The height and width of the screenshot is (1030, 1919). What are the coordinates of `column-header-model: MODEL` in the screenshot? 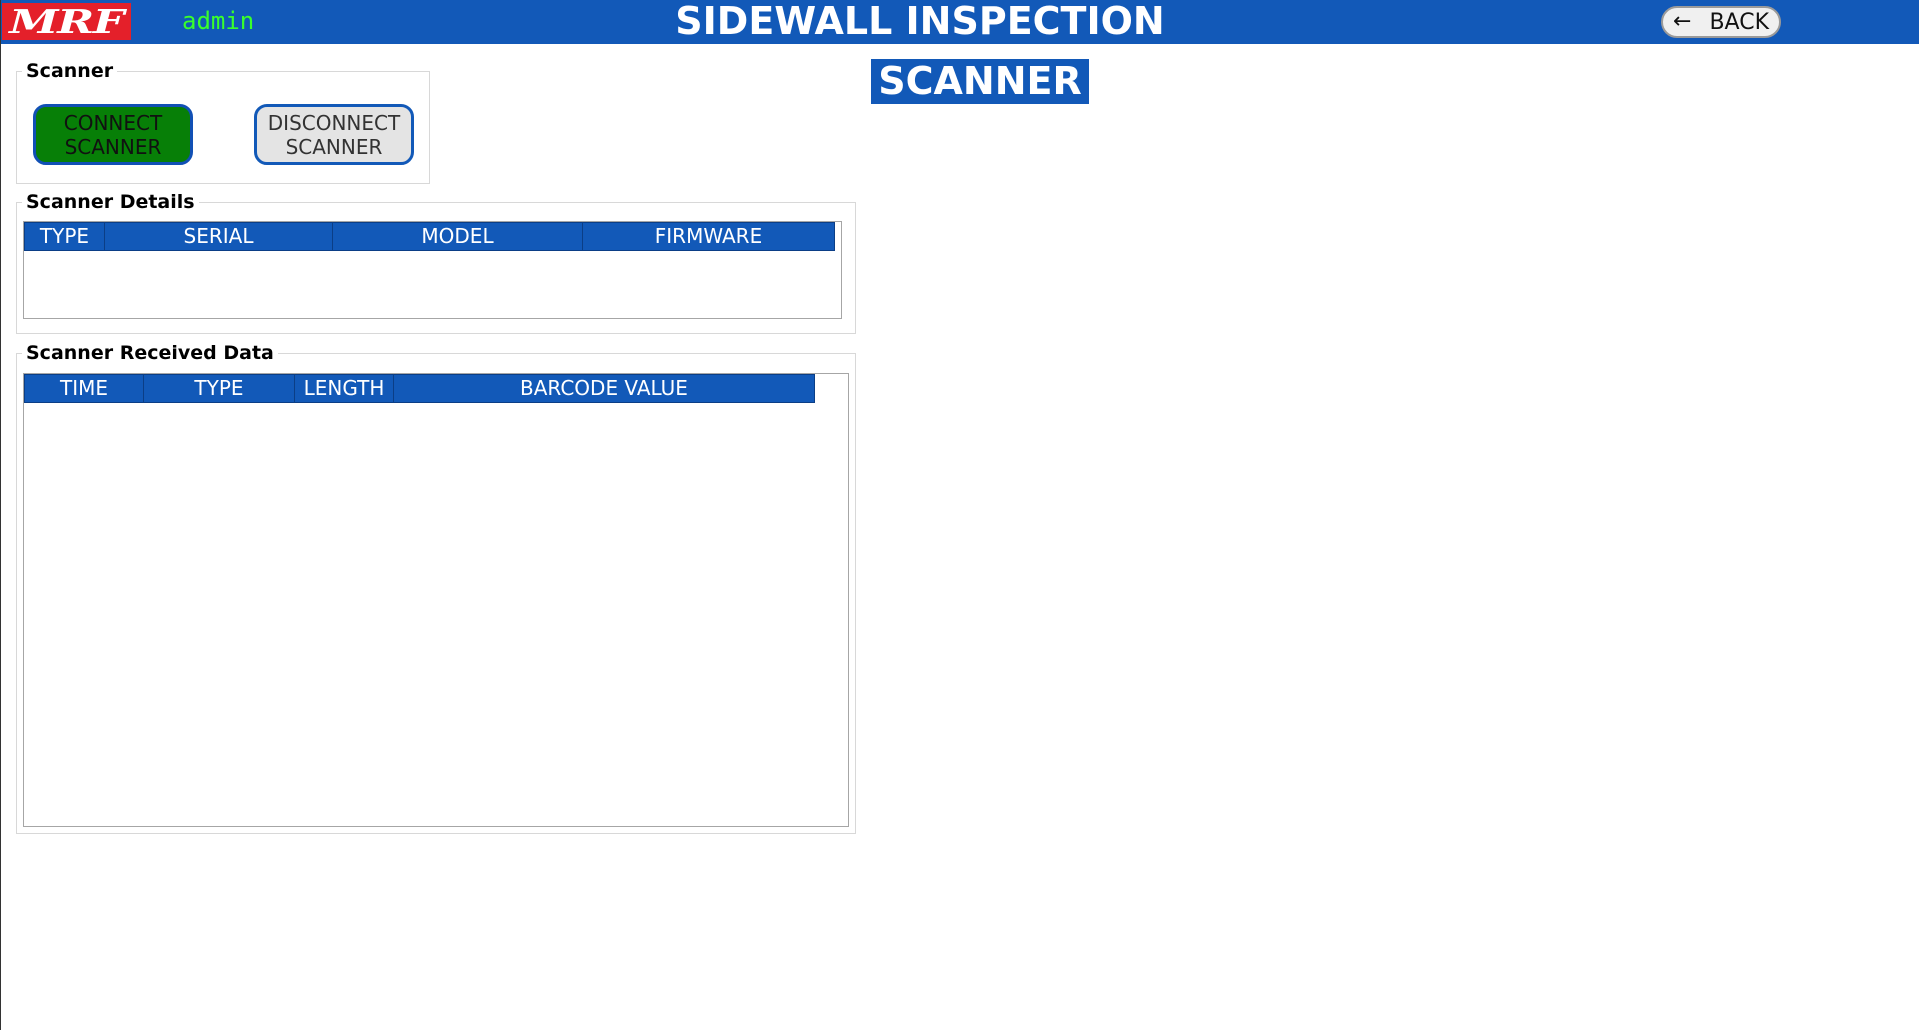 It's located at (458, 236).